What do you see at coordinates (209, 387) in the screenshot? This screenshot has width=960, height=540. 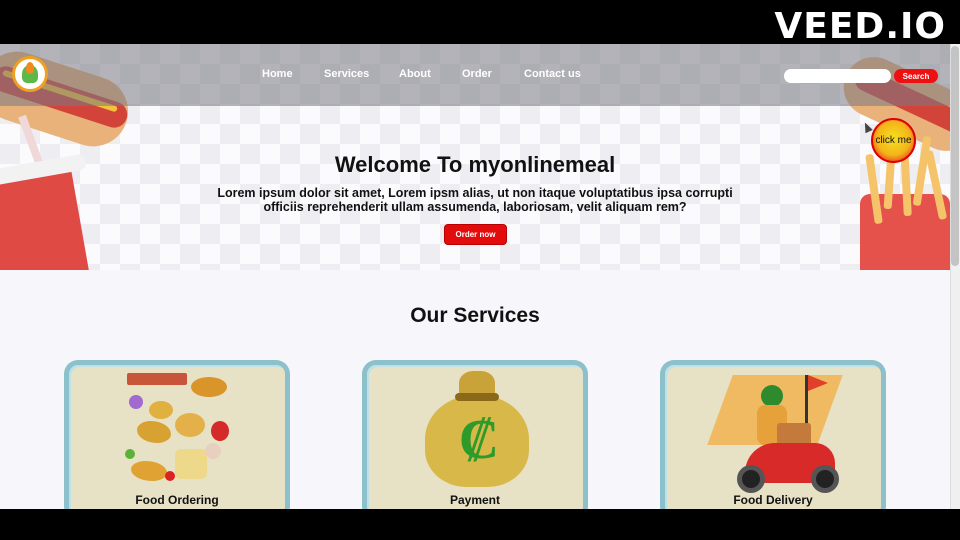 I see `nachos-bowl` at bounding box center [209, 387].